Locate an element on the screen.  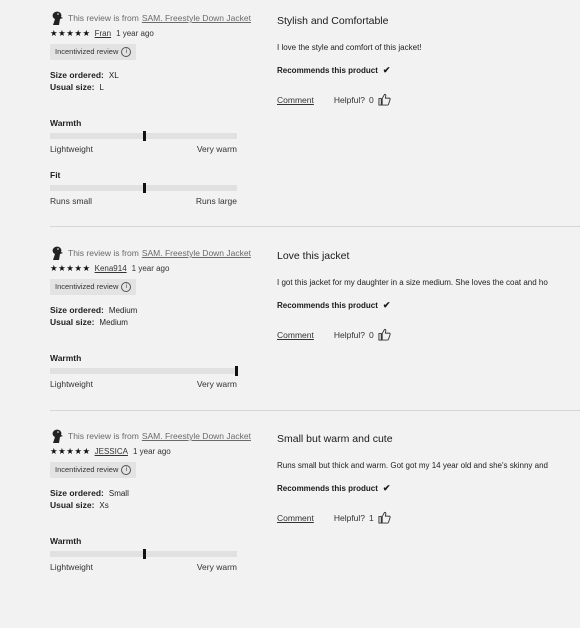
usual-size: Usual size: L is located at coordinates (77, 87).